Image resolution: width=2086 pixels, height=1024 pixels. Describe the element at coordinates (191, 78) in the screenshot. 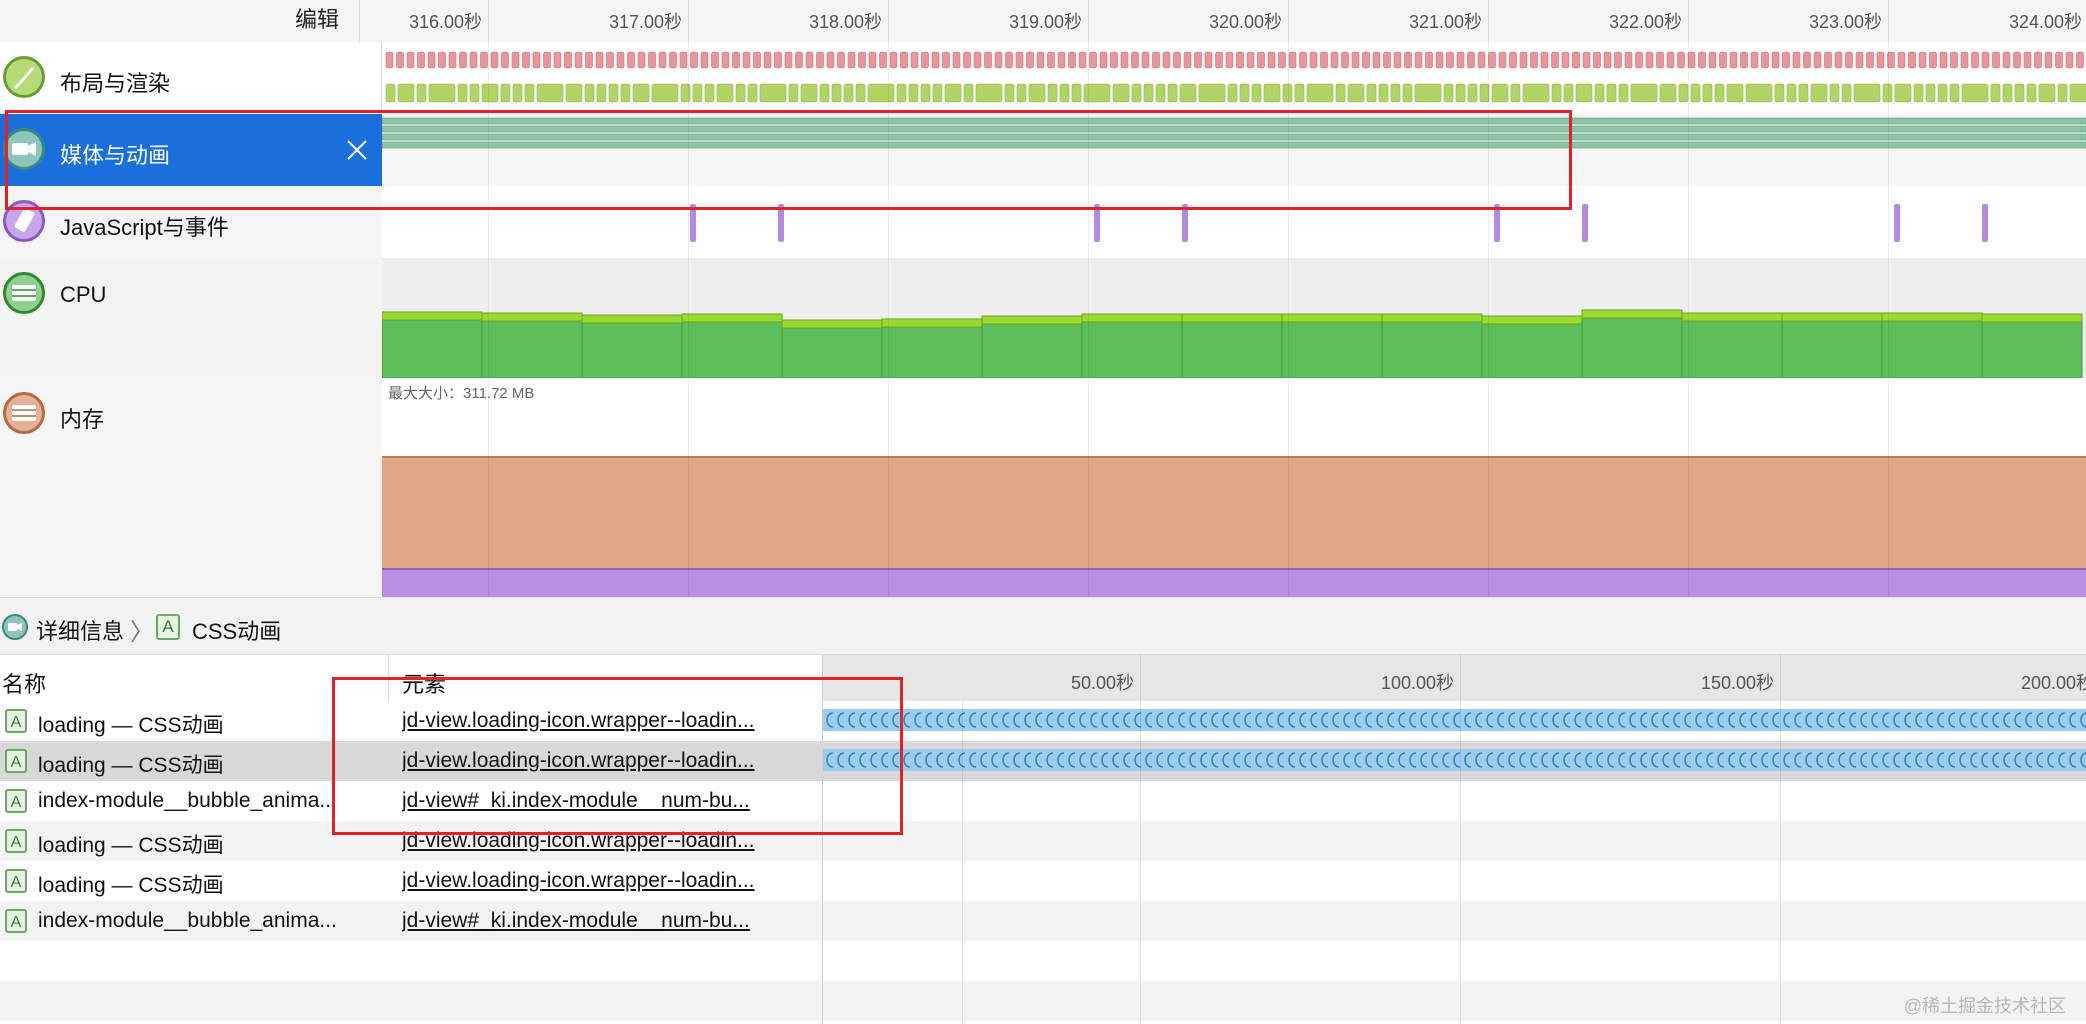

I see `track-layout-rendering: 布局与渲染` at that location.